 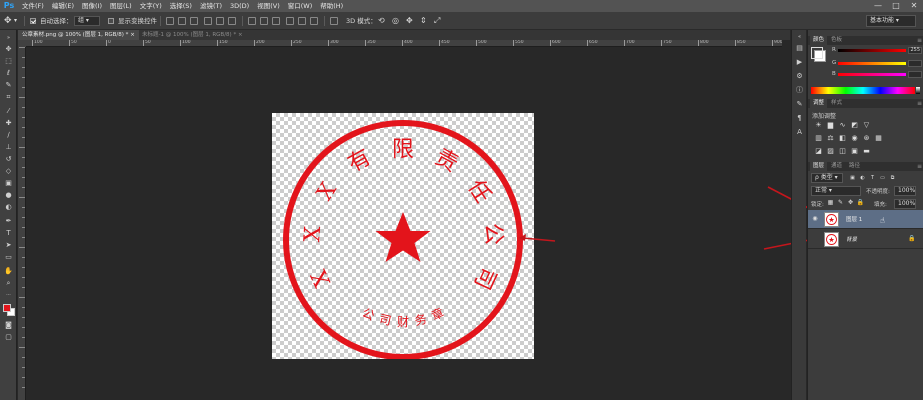 What do you see at coordinates (836, 40) in the screenshot?
I see `tab-swatches: 色板` at bounding box center [836, 40].